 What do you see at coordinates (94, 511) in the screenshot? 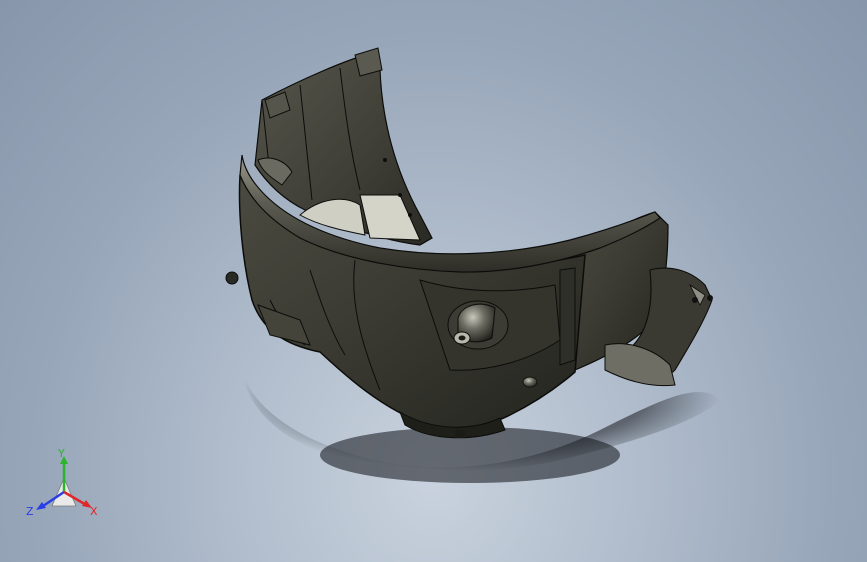
I see `x-axis-label: X` at bounding box center [94, 511].